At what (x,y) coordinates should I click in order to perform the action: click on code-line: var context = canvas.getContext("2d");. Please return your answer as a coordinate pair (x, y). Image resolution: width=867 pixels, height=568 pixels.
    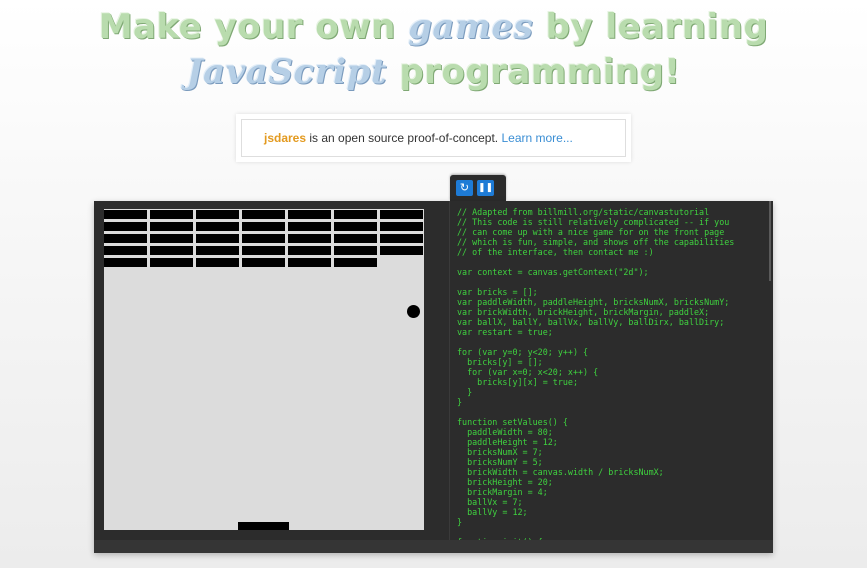
    Looking at the image, I should click on (610, 272).